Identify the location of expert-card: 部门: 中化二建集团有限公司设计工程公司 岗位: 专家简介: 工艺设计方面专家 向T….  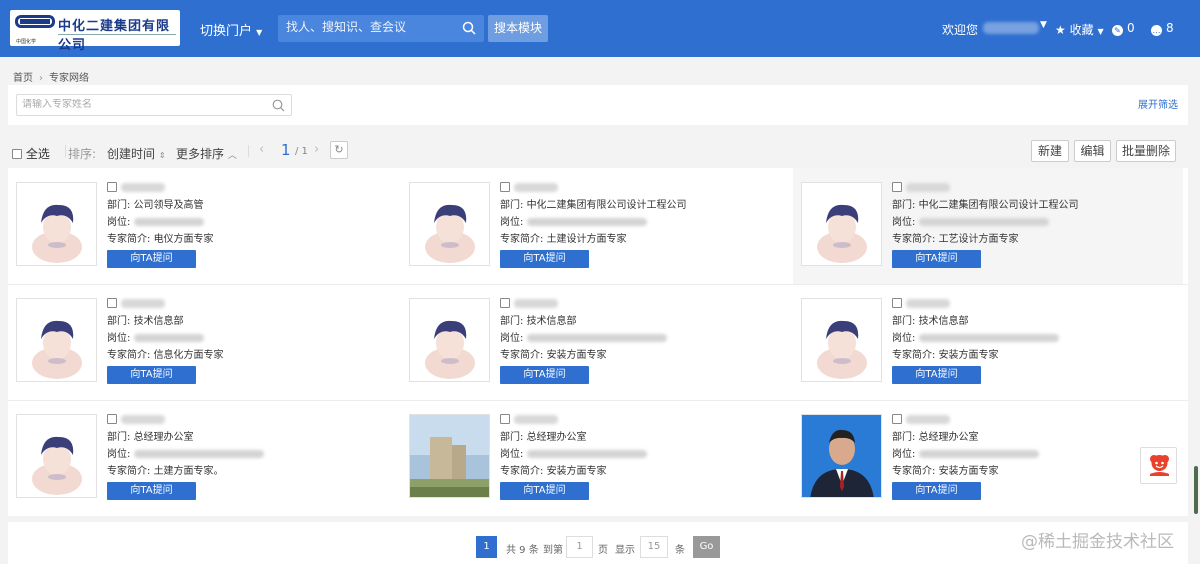
(988, 226).